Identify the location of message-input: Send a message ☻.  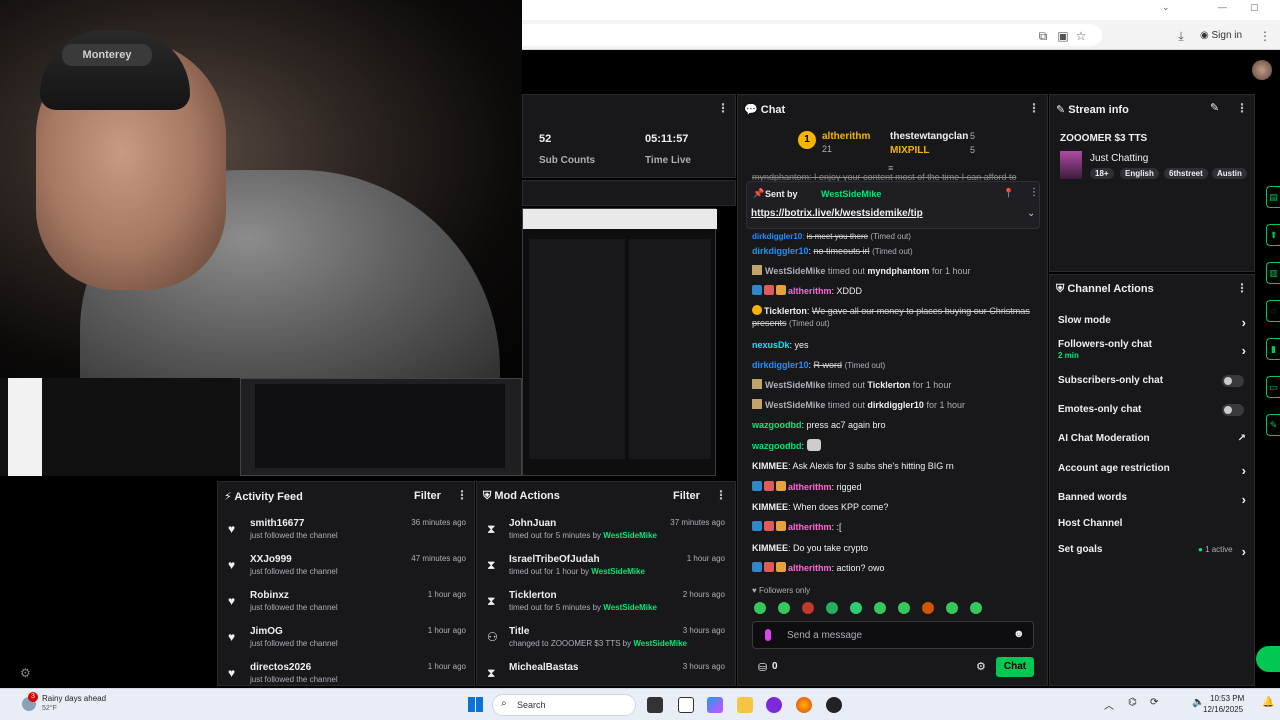
(893, 635).